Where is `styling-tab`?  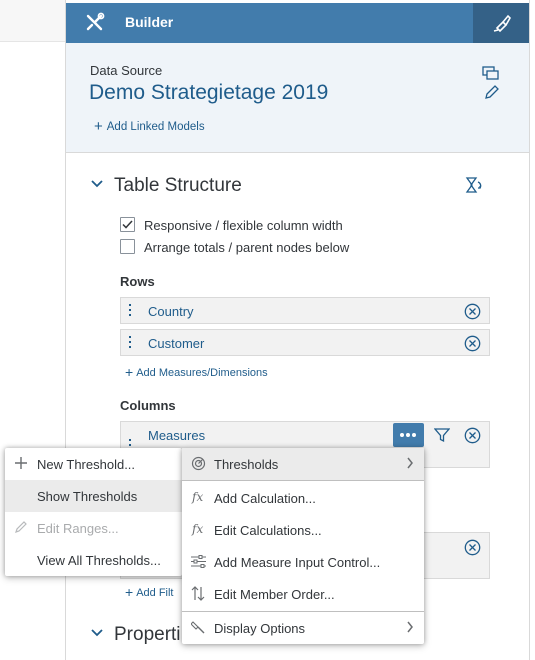
styling-tab is located at coordinates (501, 23).